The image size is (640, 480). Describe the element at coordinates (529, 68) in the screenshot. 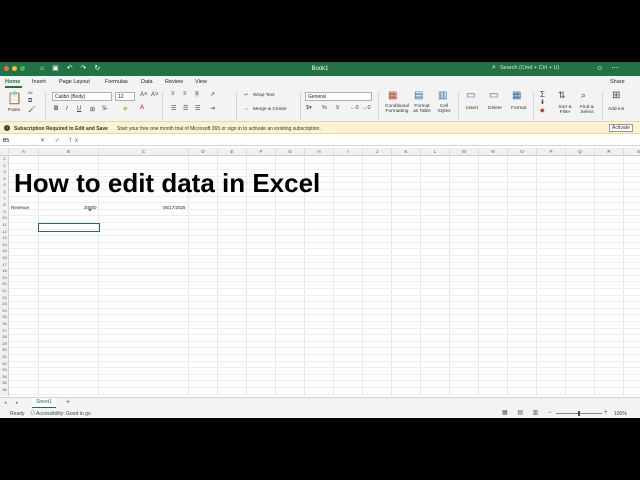

I see `search-input: Search (Cmd + Ctrl + U)` at that location.